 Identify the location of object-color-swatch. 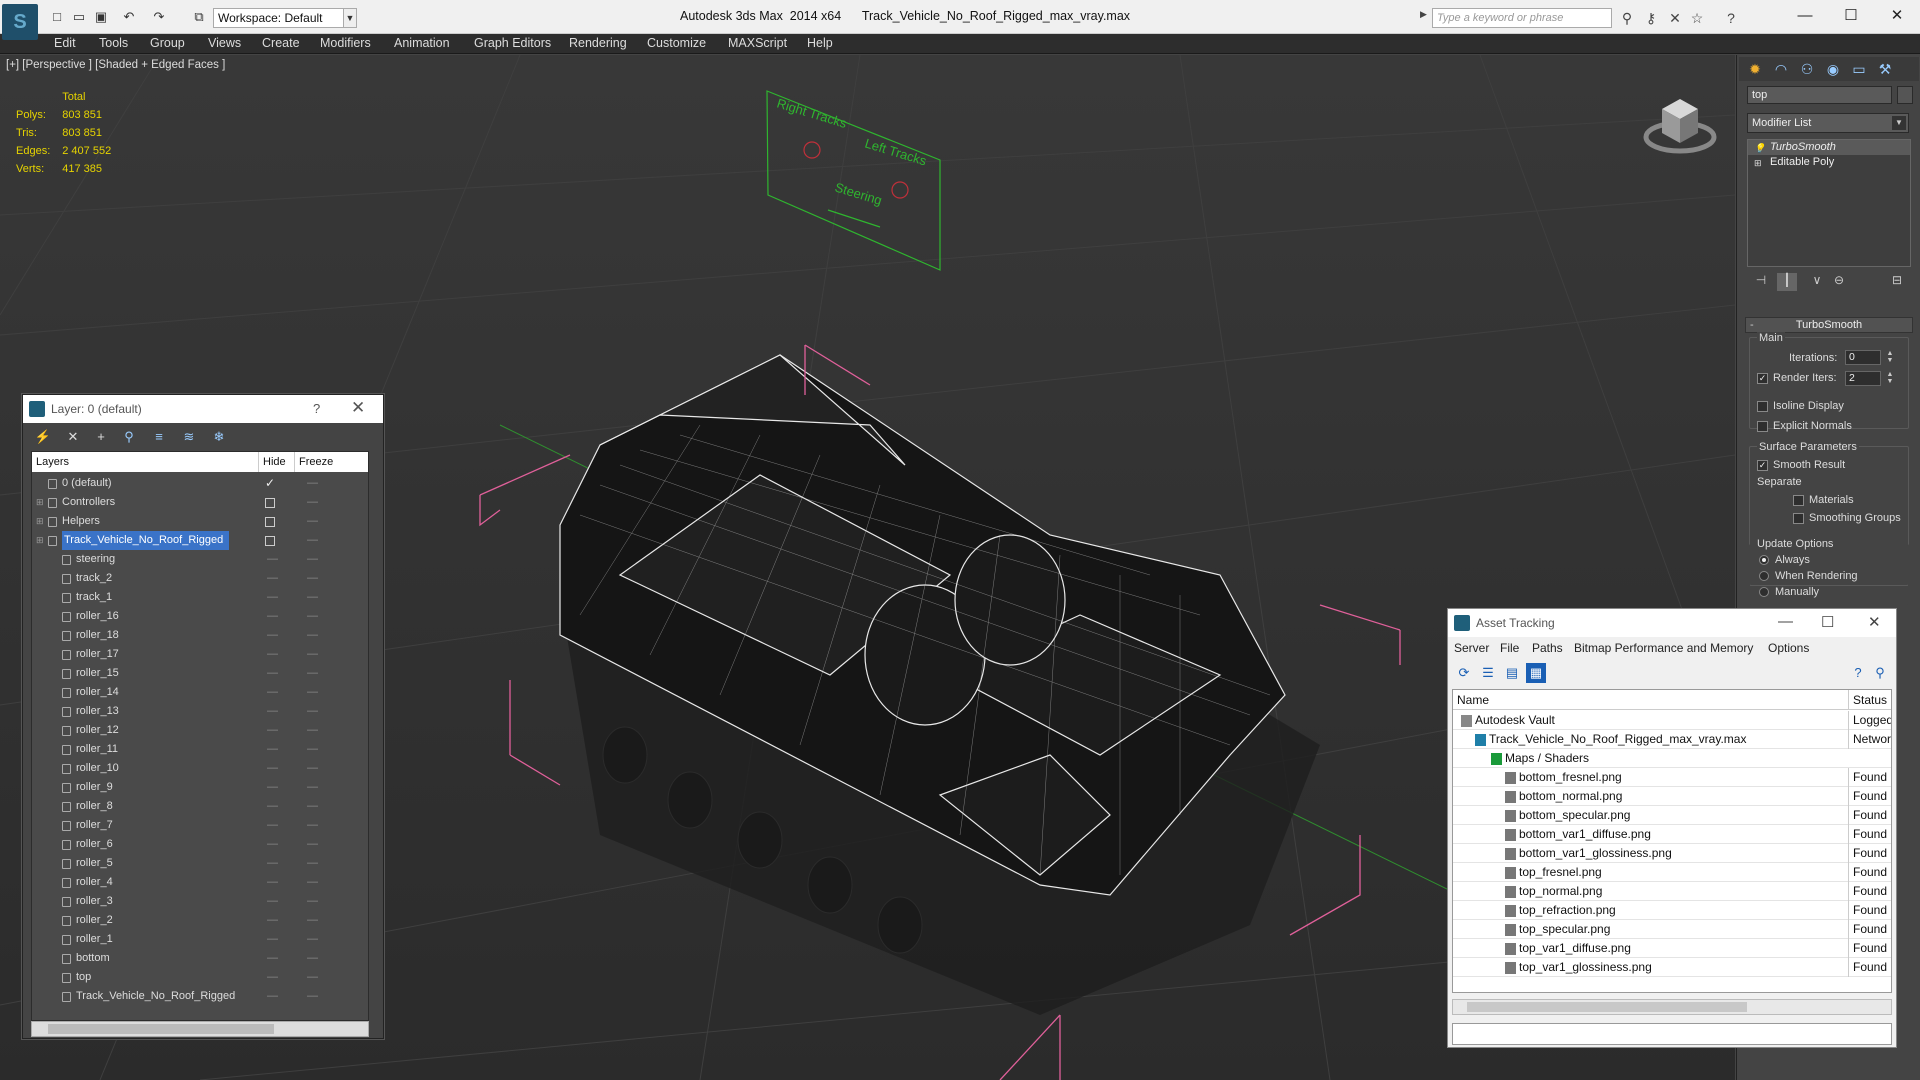
(1905, 95).